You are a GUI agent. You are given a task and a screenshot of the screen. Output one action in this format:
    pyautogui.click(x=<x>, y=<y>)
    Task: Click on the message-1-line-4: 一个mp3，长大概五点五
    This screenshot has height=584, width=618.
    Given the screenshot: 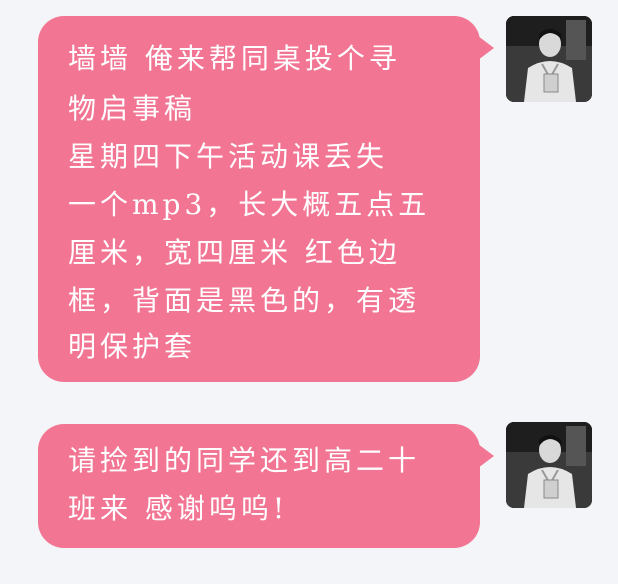 What is the action you would take?
    pyautogui.click(x=249, y=204)
    